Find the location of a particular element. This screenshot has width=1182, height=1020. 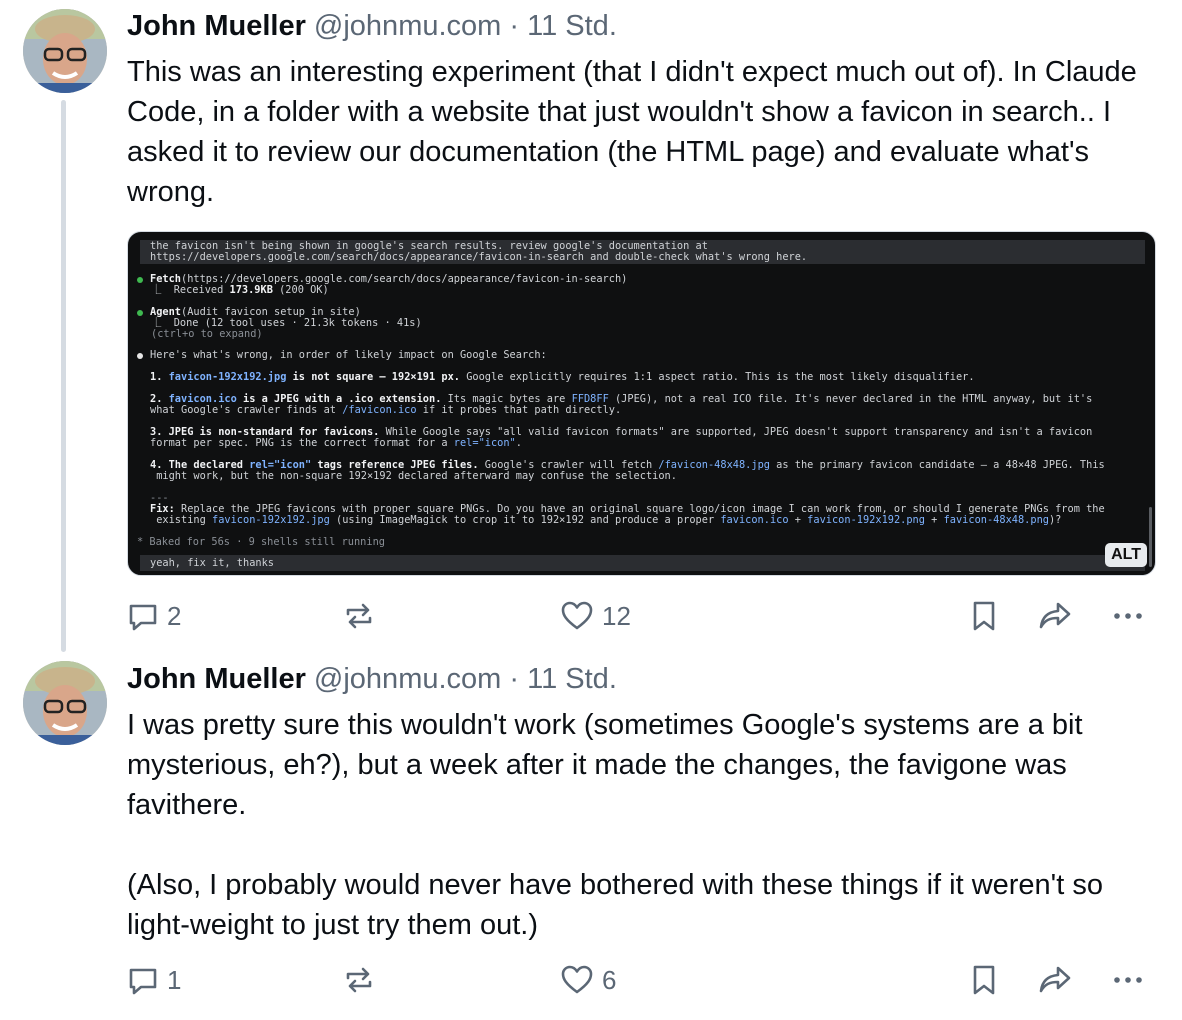

prompt-input-line: yeah, fix it, thanks is located at coordinates (212, 563).